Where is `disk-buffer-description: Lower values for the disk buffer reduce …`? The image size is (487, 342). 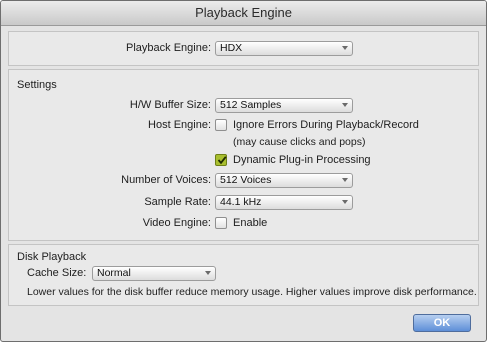 disk-buffer-description: Lower values for the disk buffer reduce … is located at coordinates (252, 292).